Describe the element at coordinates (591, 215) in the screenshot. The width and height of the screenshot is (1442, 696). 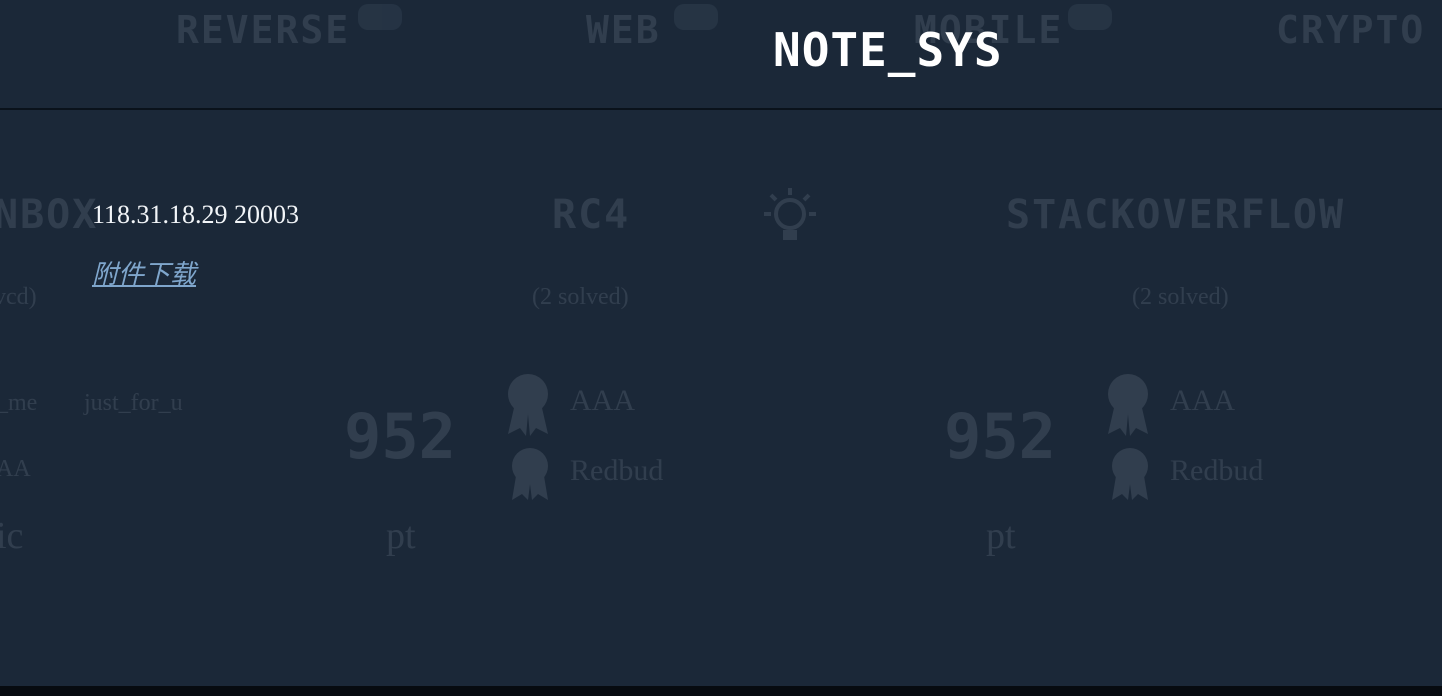
I see `challenge-title: RC4` at that location.